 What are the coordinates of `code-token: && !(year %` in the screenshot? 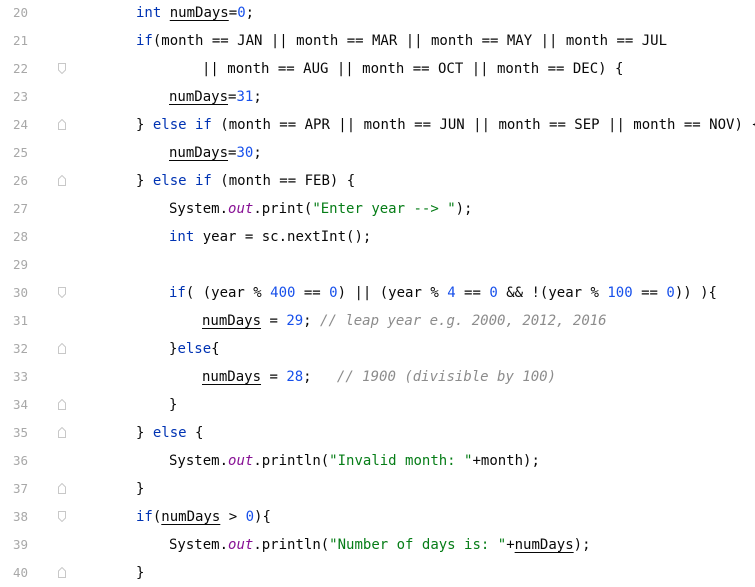 It's located at (552, 293).